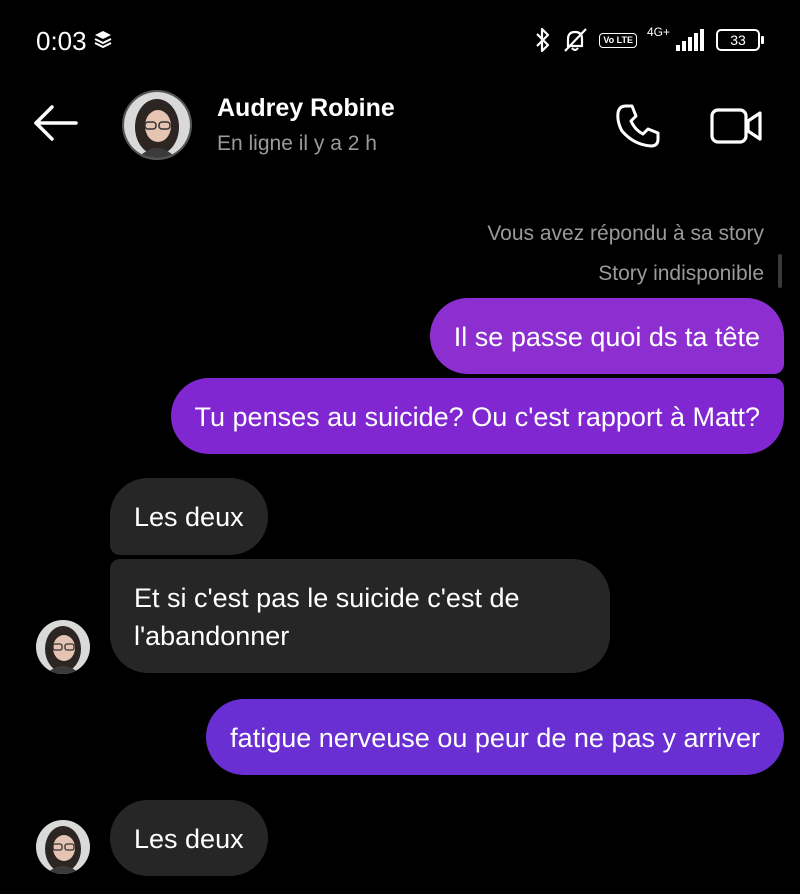 This screenshot has width=800, height=894. Describe the element at coordinates (681, 274) in the screenshot. I see `story-unavailable-note: Story indisponible` at that location.